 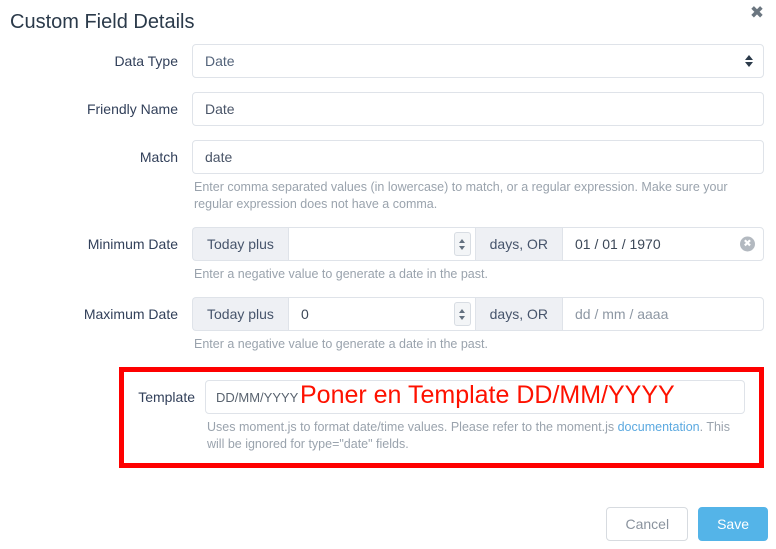 I want to click on page-title: Custom Field Details, so click(x=102, y=22).